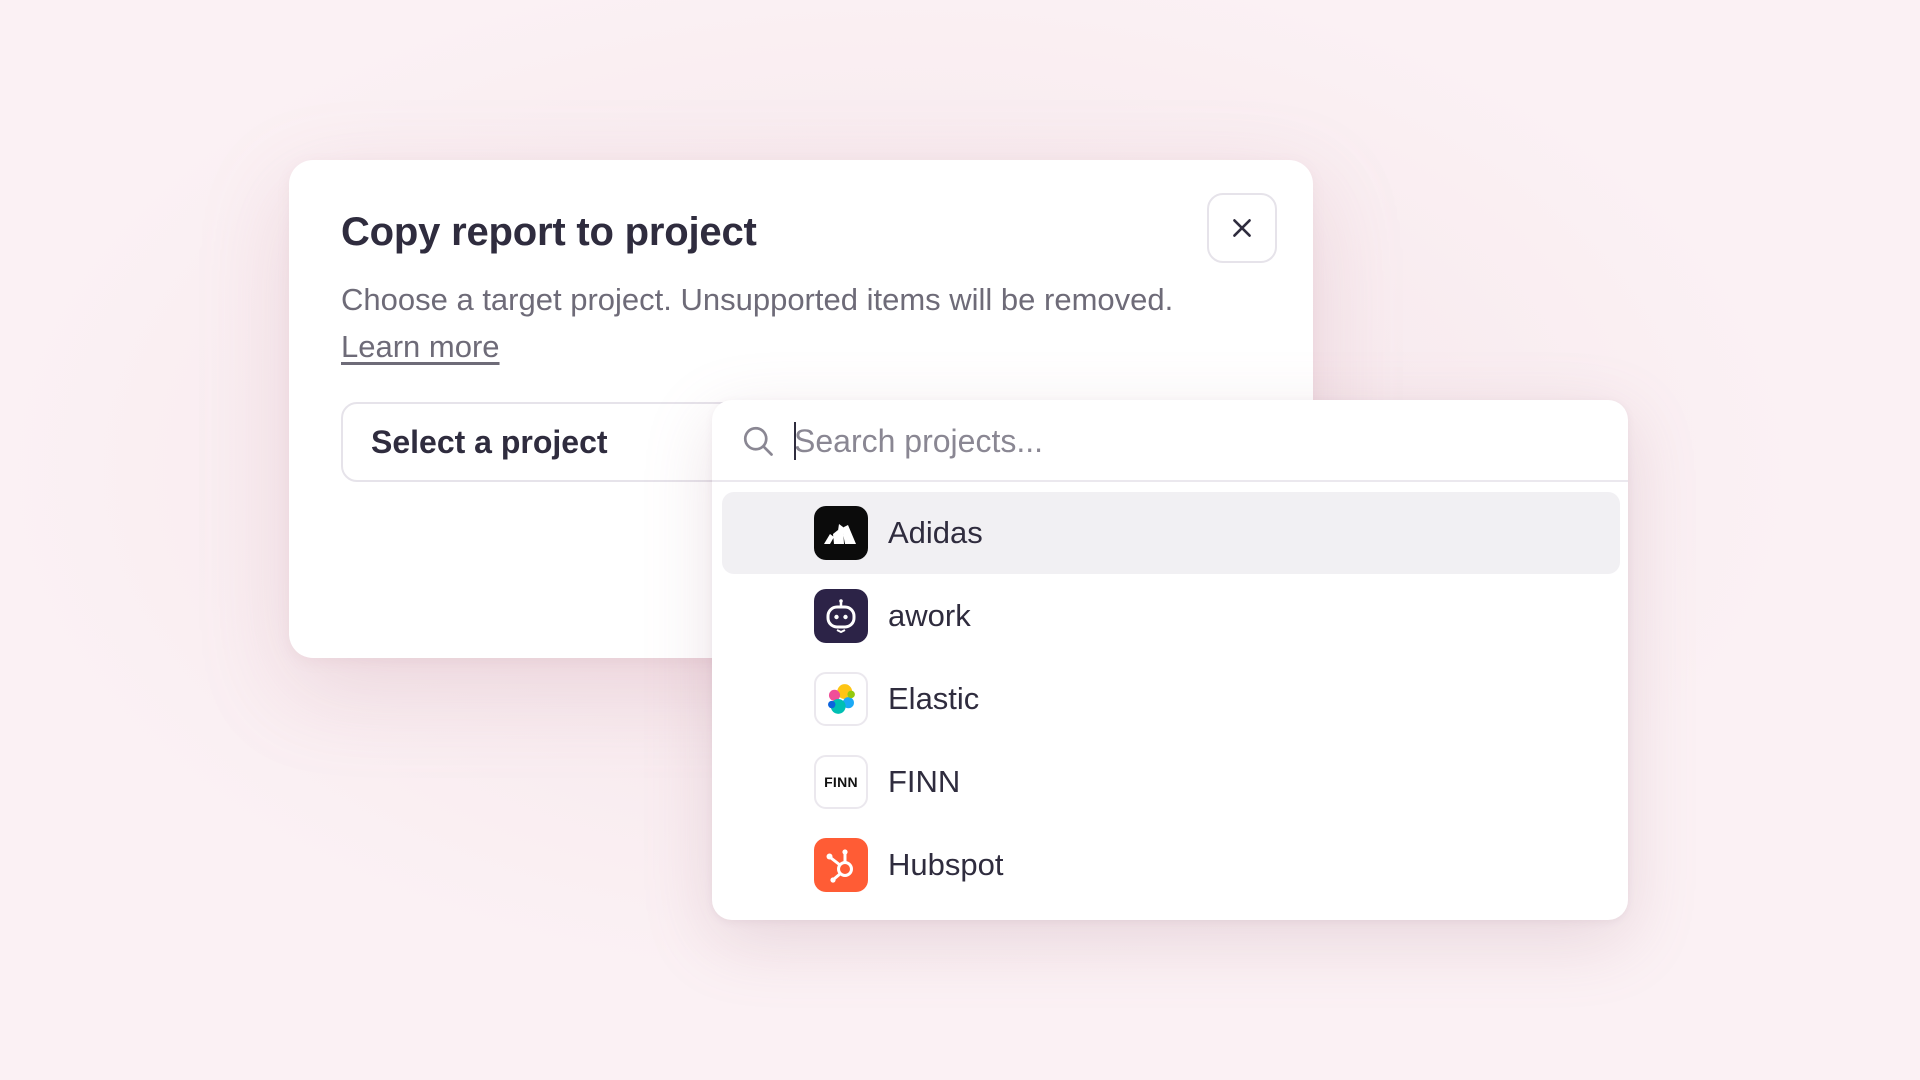  What do you see at coordinates (935, 532) in the screenshot?
I see `project-label: Adidas` at bounding box center [935, 532].